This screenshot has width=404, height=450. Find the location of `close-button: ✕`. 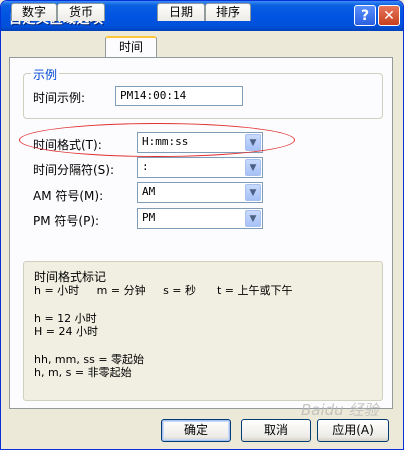

close-button: ✕ is located at coordinates (389, 15).